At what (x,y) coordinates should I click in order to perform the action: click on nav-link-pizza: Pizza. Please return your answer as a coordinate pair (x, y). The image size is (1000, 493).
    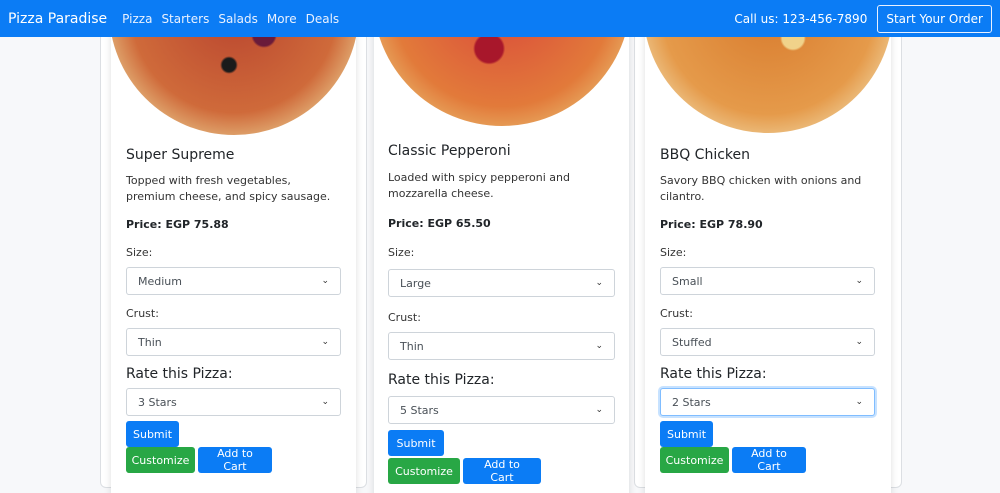
    Looking at the image, I should click on (137, 19).